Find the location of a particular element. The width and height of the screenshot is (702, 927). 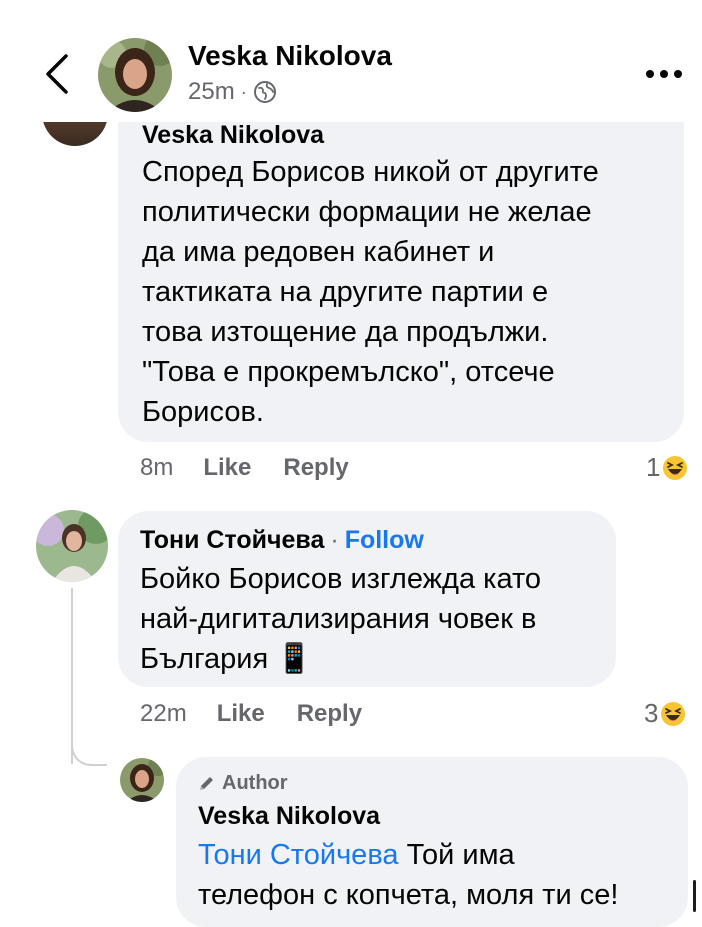

thread-line is located at coordinates (72, 676).